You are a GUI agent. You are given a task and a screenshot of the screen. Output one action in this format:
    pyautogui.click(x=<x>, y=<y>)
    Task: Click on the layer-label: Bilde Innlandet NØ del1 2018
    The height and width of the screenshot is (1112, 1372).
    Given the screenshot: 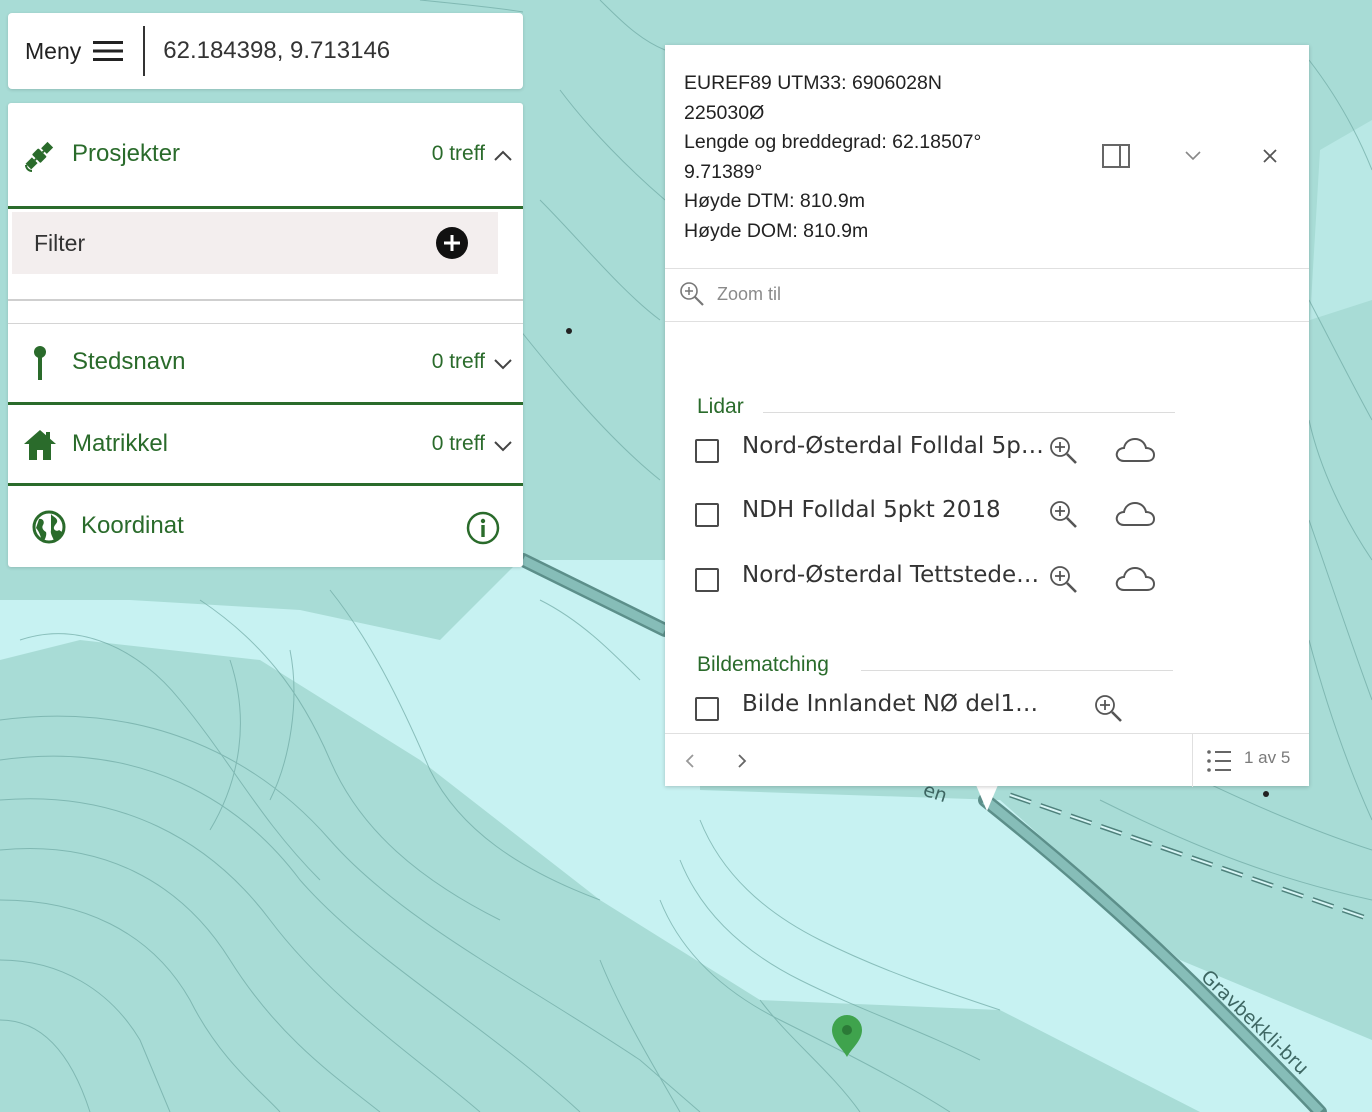 What is the action you would take?
    pyautogui.click(x=892, y=704)
    